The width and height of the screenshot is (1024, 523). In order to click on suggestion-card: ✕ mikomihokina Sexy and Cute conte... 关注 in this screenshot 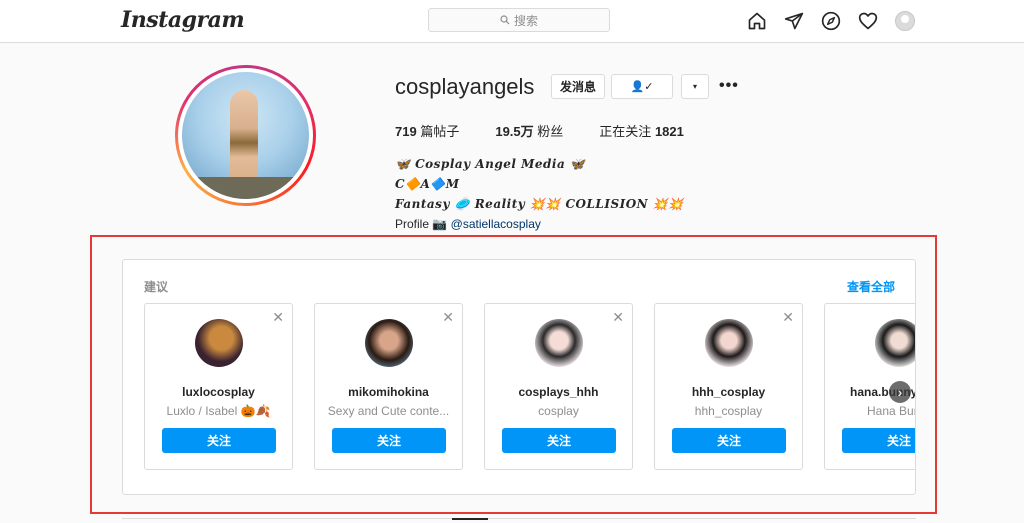, I will do `click(388, 386)`.